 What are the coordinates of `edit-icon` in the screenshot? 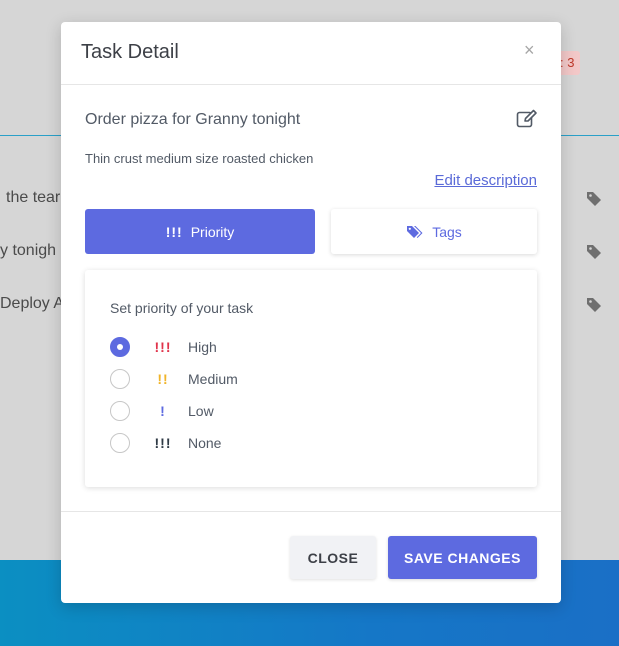 It's located at (527, 119).